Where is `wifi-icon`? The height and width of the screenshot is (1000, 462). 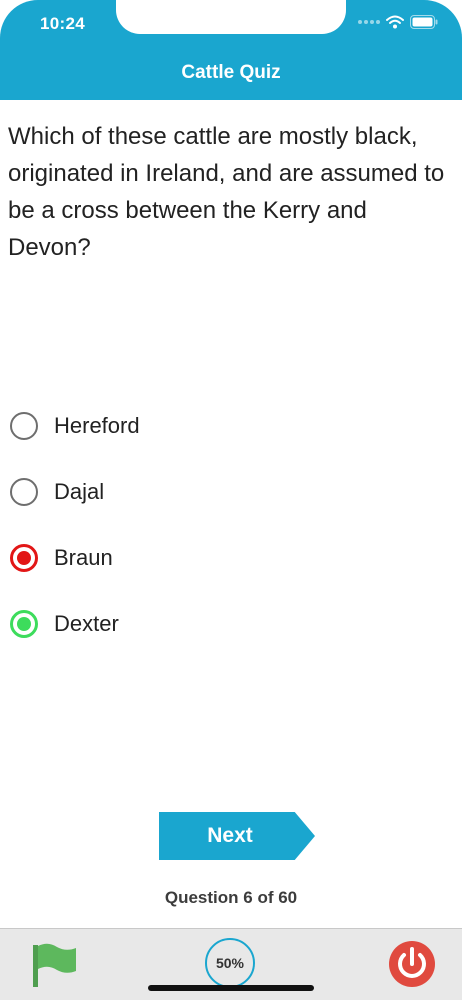
wifi-icon is located at coordinates (395, 22).